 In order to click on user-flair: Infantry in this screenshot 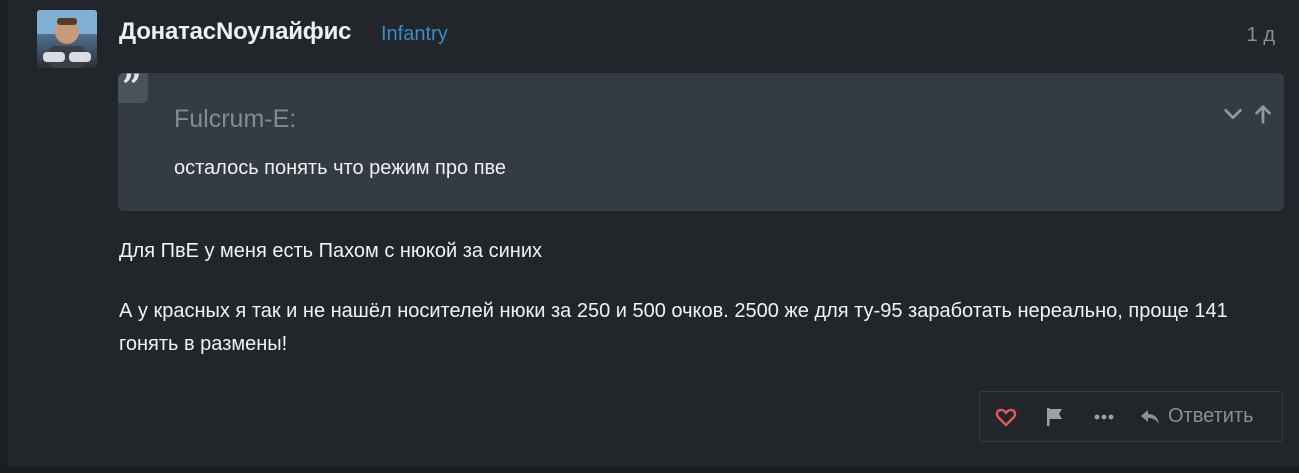, I will do `click(414, 34)`.